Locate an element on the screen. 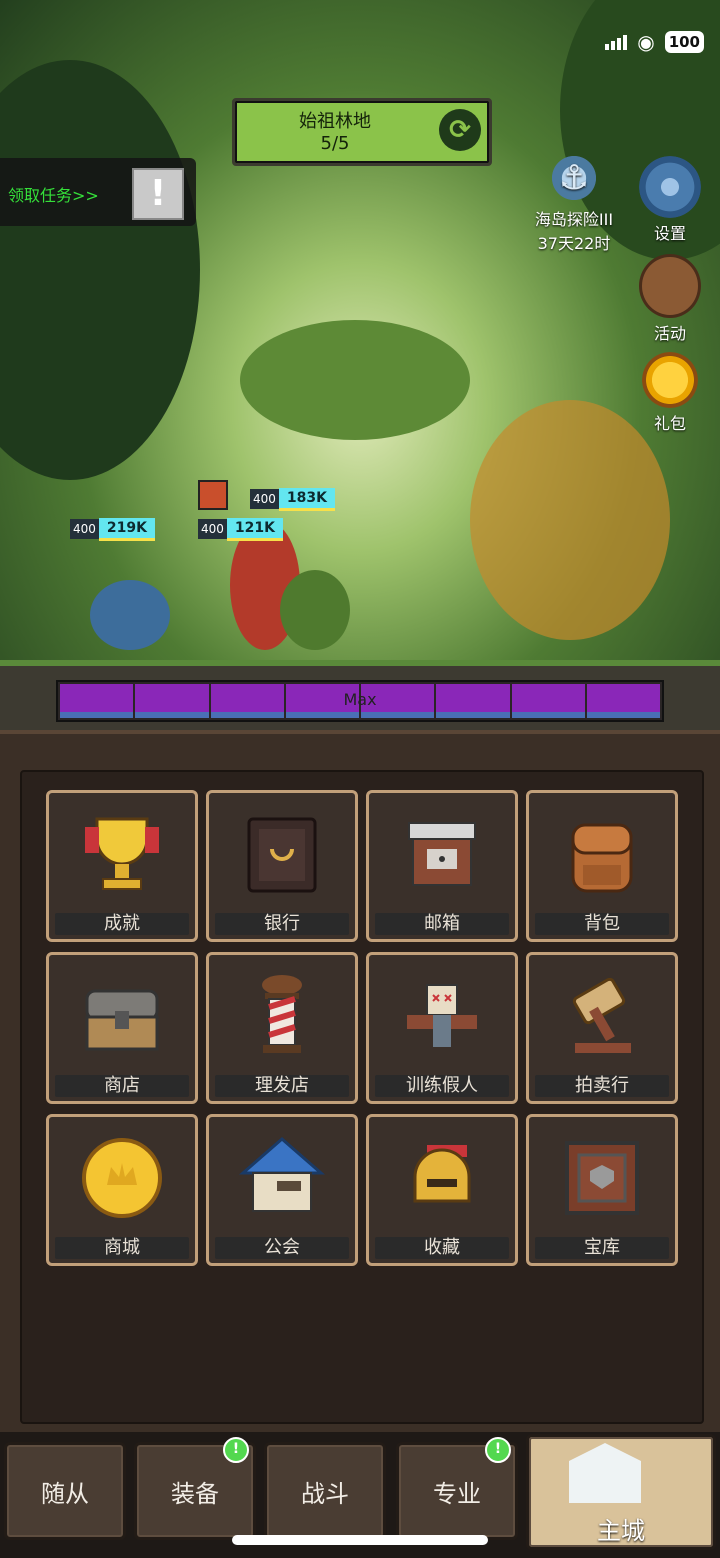 Image resolution: width=720 pixels, height=1558 pixels. castle-icon is located at coordinates (605, 1473).